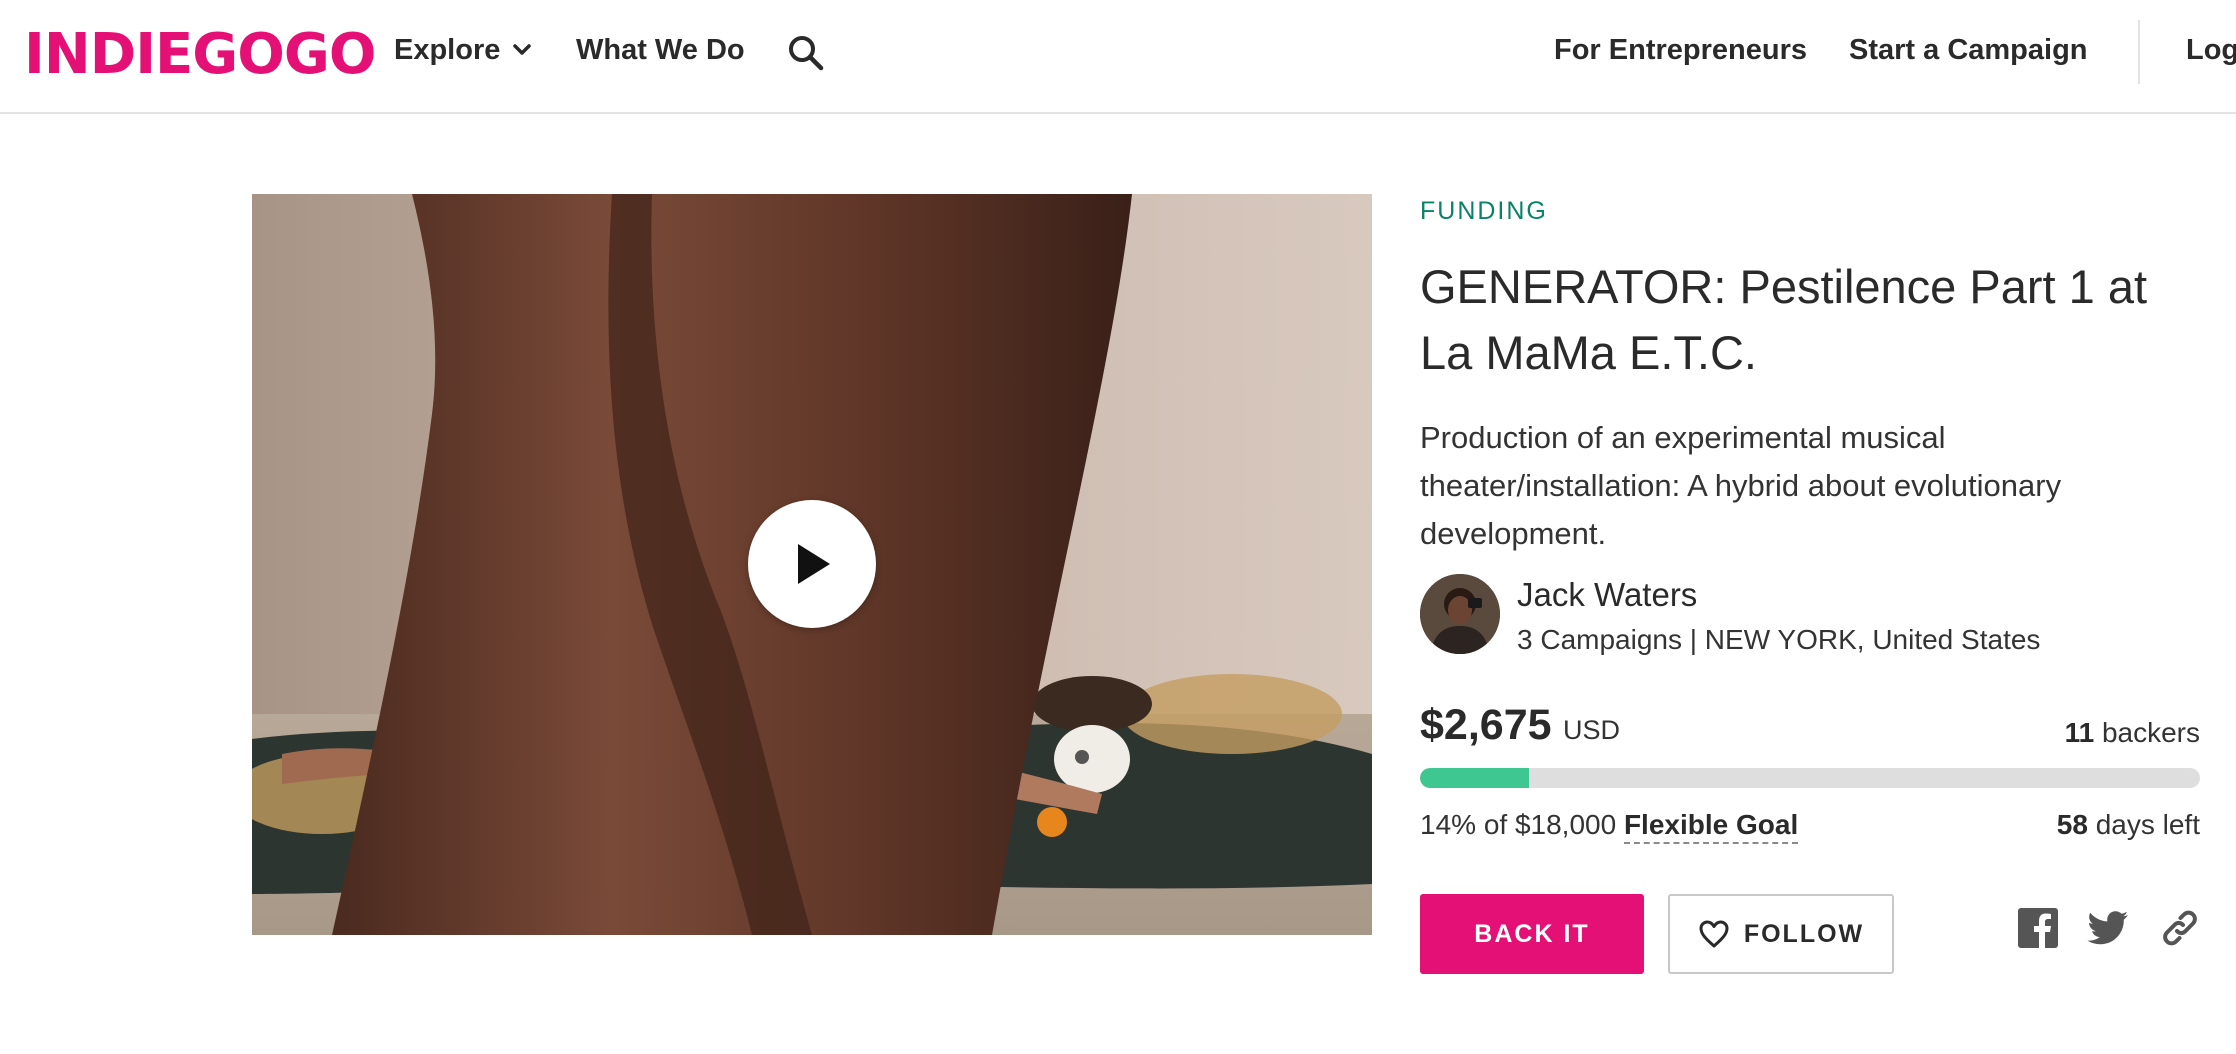 This screenshot has width=2236, height=1054. What do you see at coordinates (1779, 639) in the screenshot?
I see `owner-meta: 3 Campaigns | NEW YORK, United States` at bounding box center [1779, 639].